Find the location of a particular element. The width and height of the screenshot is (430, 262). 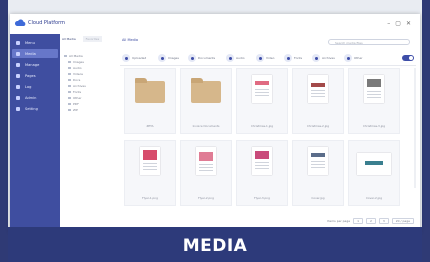

upload-icon is located at coordinates (126, 58).